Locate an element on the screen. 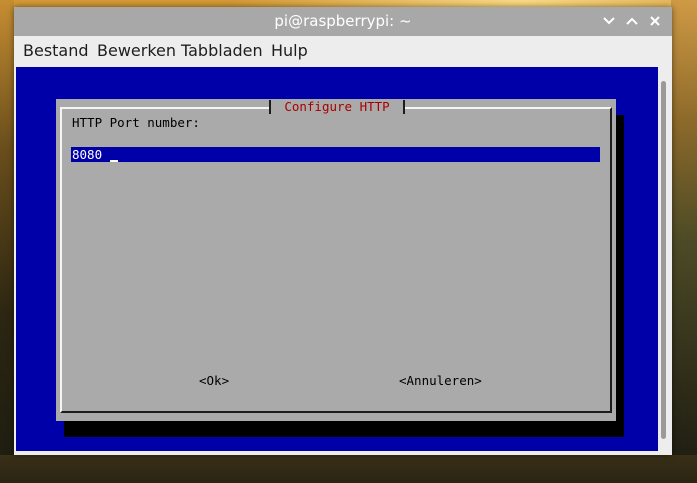  close-icon is located at coordinates (655, 21).